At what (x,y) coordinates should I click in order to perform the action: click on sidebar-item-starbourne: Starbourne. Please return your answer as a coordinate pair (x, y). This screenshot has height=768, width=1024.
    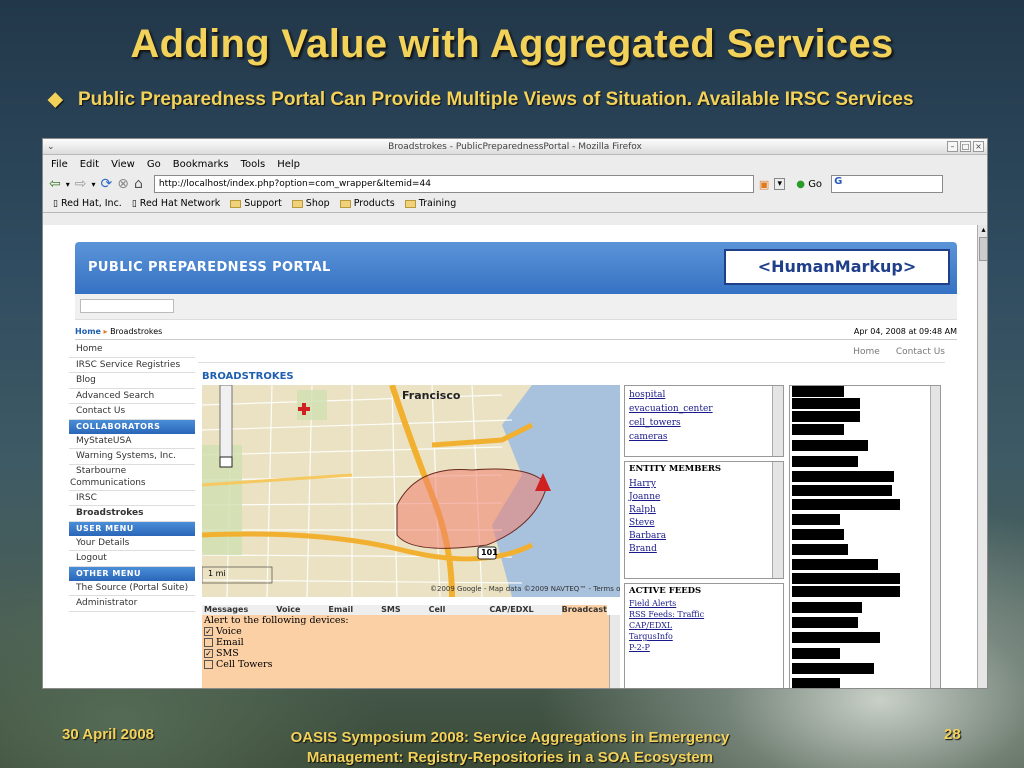
    Looking at the image, I should click on (132, 470).